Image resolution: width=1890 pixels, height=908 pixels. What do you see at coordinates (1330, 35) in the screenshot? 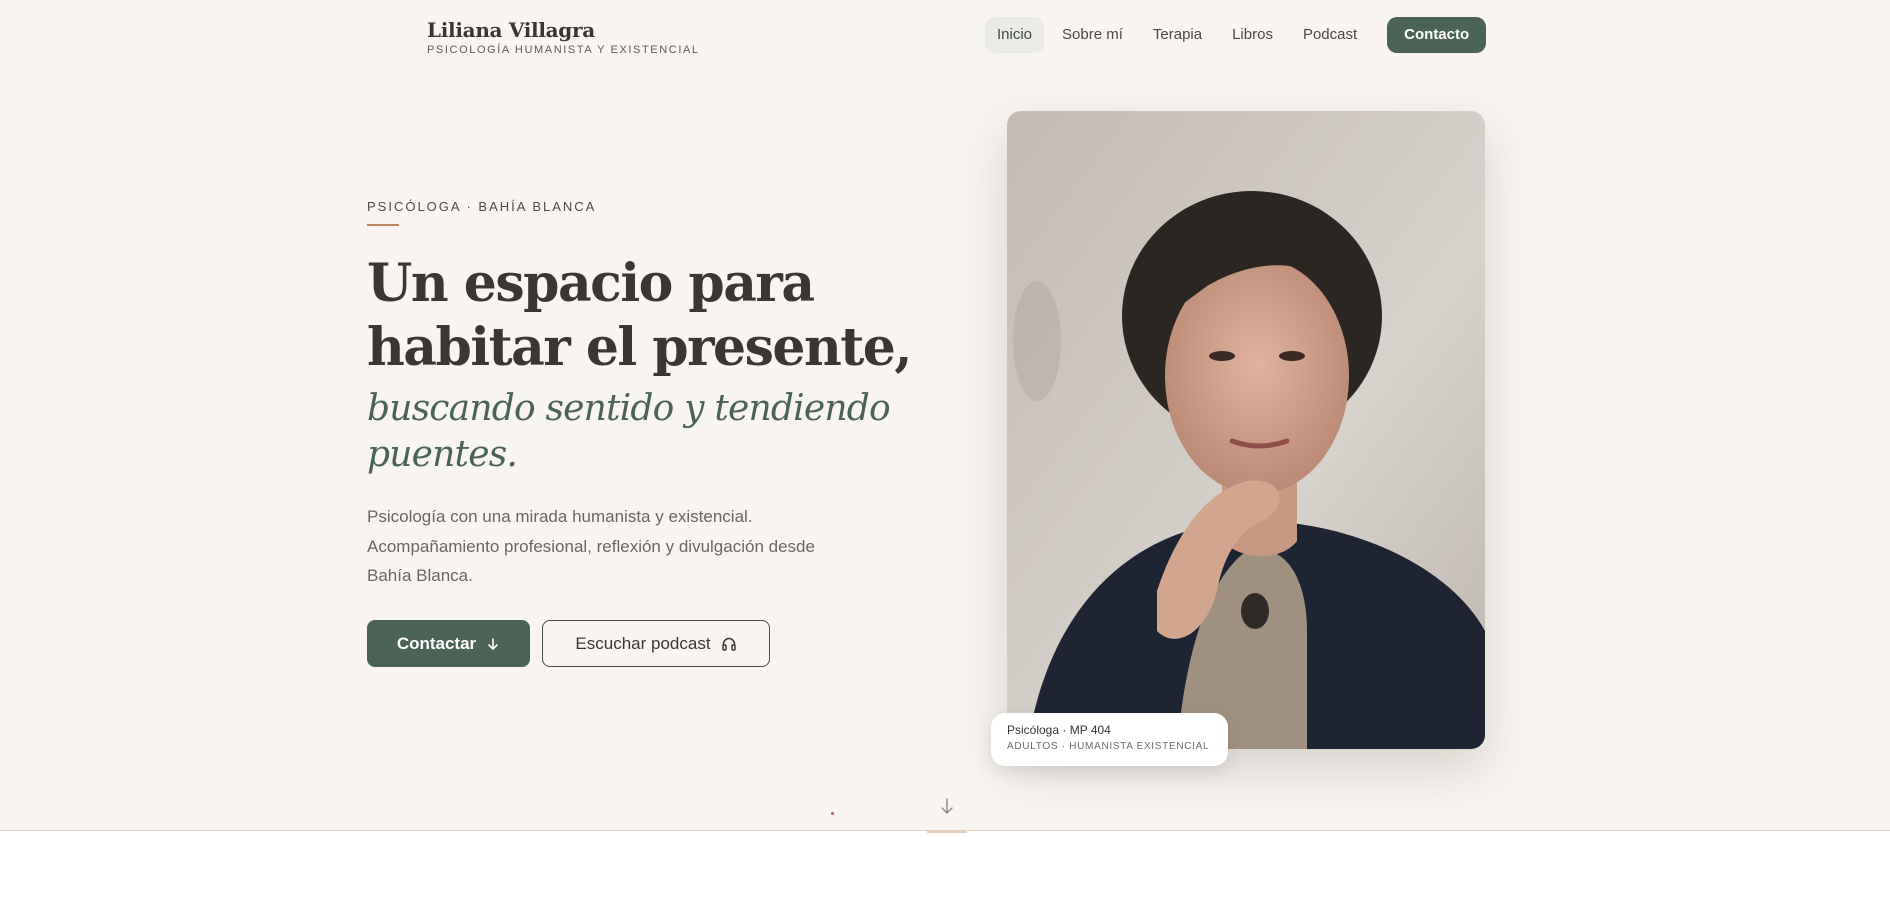
I see `nav-item-podcast: Podcast` at bounding box center [1330, 35].